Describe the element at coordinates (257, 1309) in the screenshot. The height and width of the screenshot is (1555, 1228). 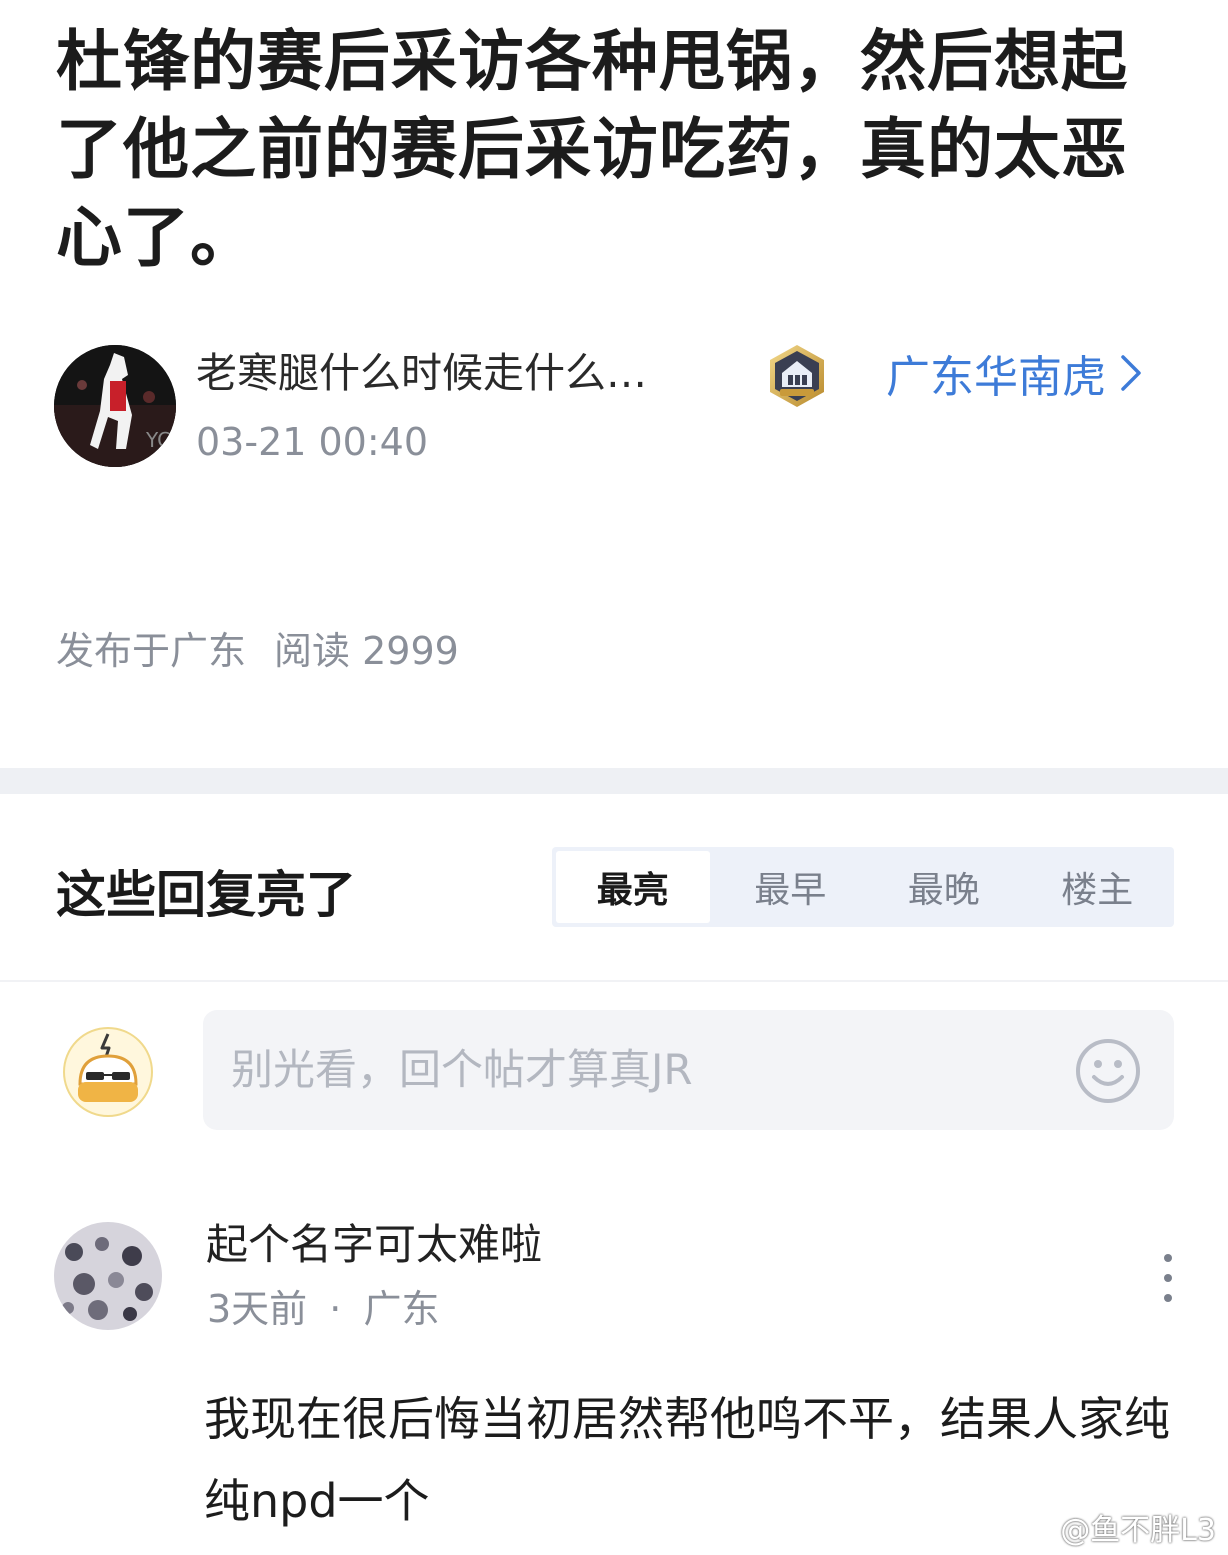
I see `comment-time: 3天前` at that location.